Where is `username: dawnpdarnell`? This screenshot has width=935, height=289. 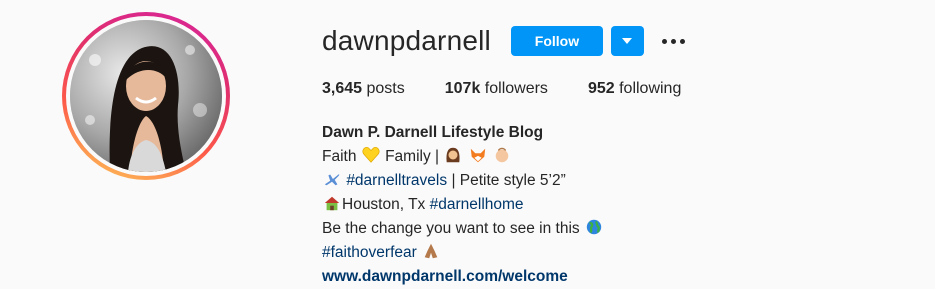 username: dawnpdarnell is located at coordinates (406, 40).